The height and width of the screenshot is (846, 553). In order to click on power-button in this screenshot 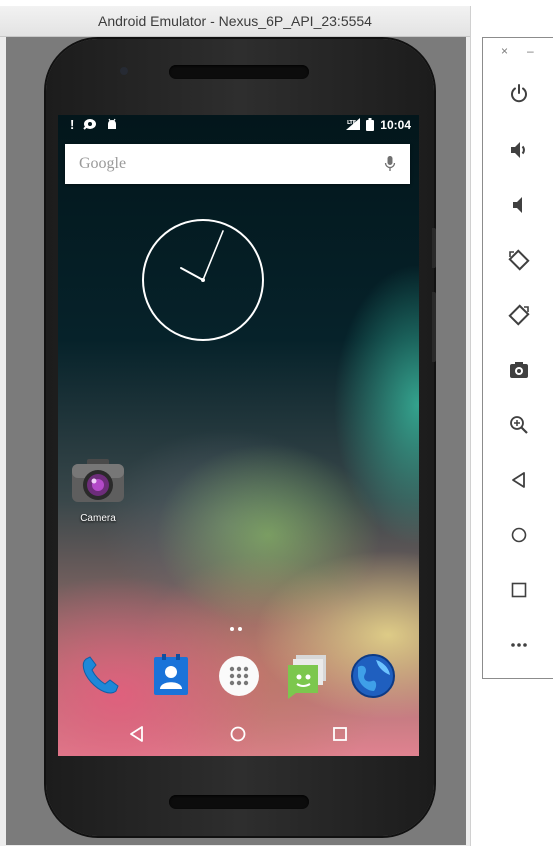, I will do `click(519, 94)`.